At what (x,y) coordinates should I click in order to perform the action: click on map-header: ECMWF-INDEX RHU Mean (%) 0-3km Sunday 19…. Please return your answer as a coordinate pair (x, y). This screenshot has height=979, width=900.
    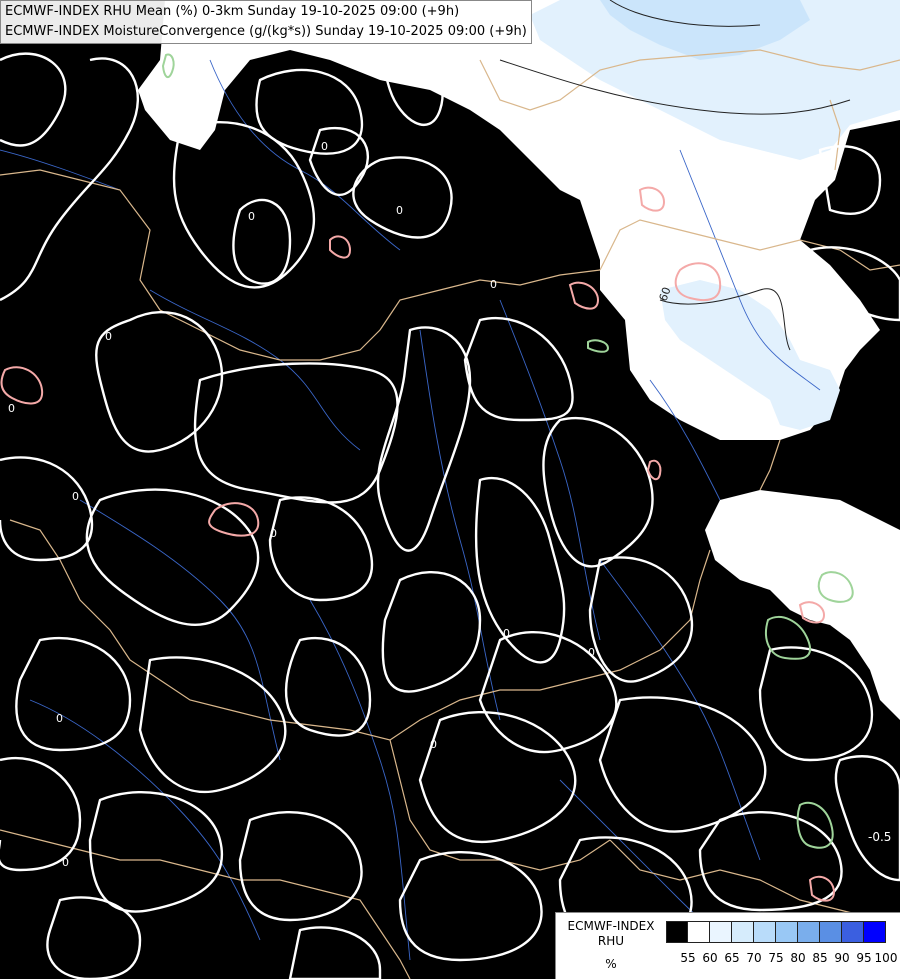
    Looking at the image, I should click on (266, 22).